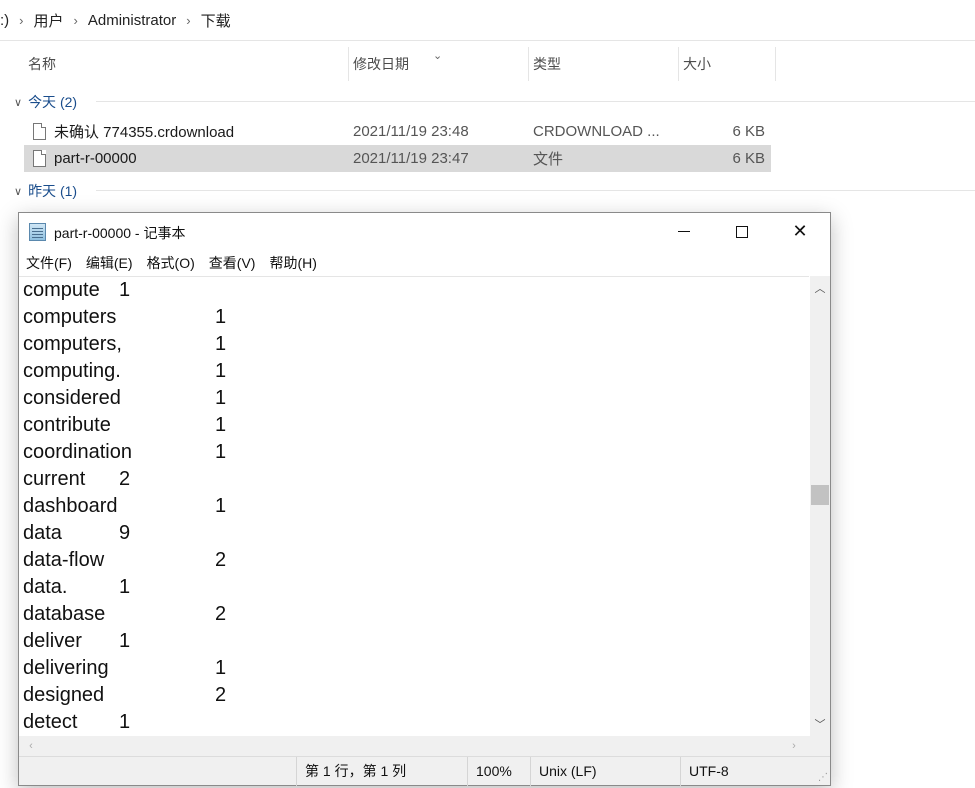 The width and height of the screenshot is (975, 788). Describe the element at coordinates (820, 288) in the screenshot. I see `scroll-up-arrow-icon: ︿` at that location.